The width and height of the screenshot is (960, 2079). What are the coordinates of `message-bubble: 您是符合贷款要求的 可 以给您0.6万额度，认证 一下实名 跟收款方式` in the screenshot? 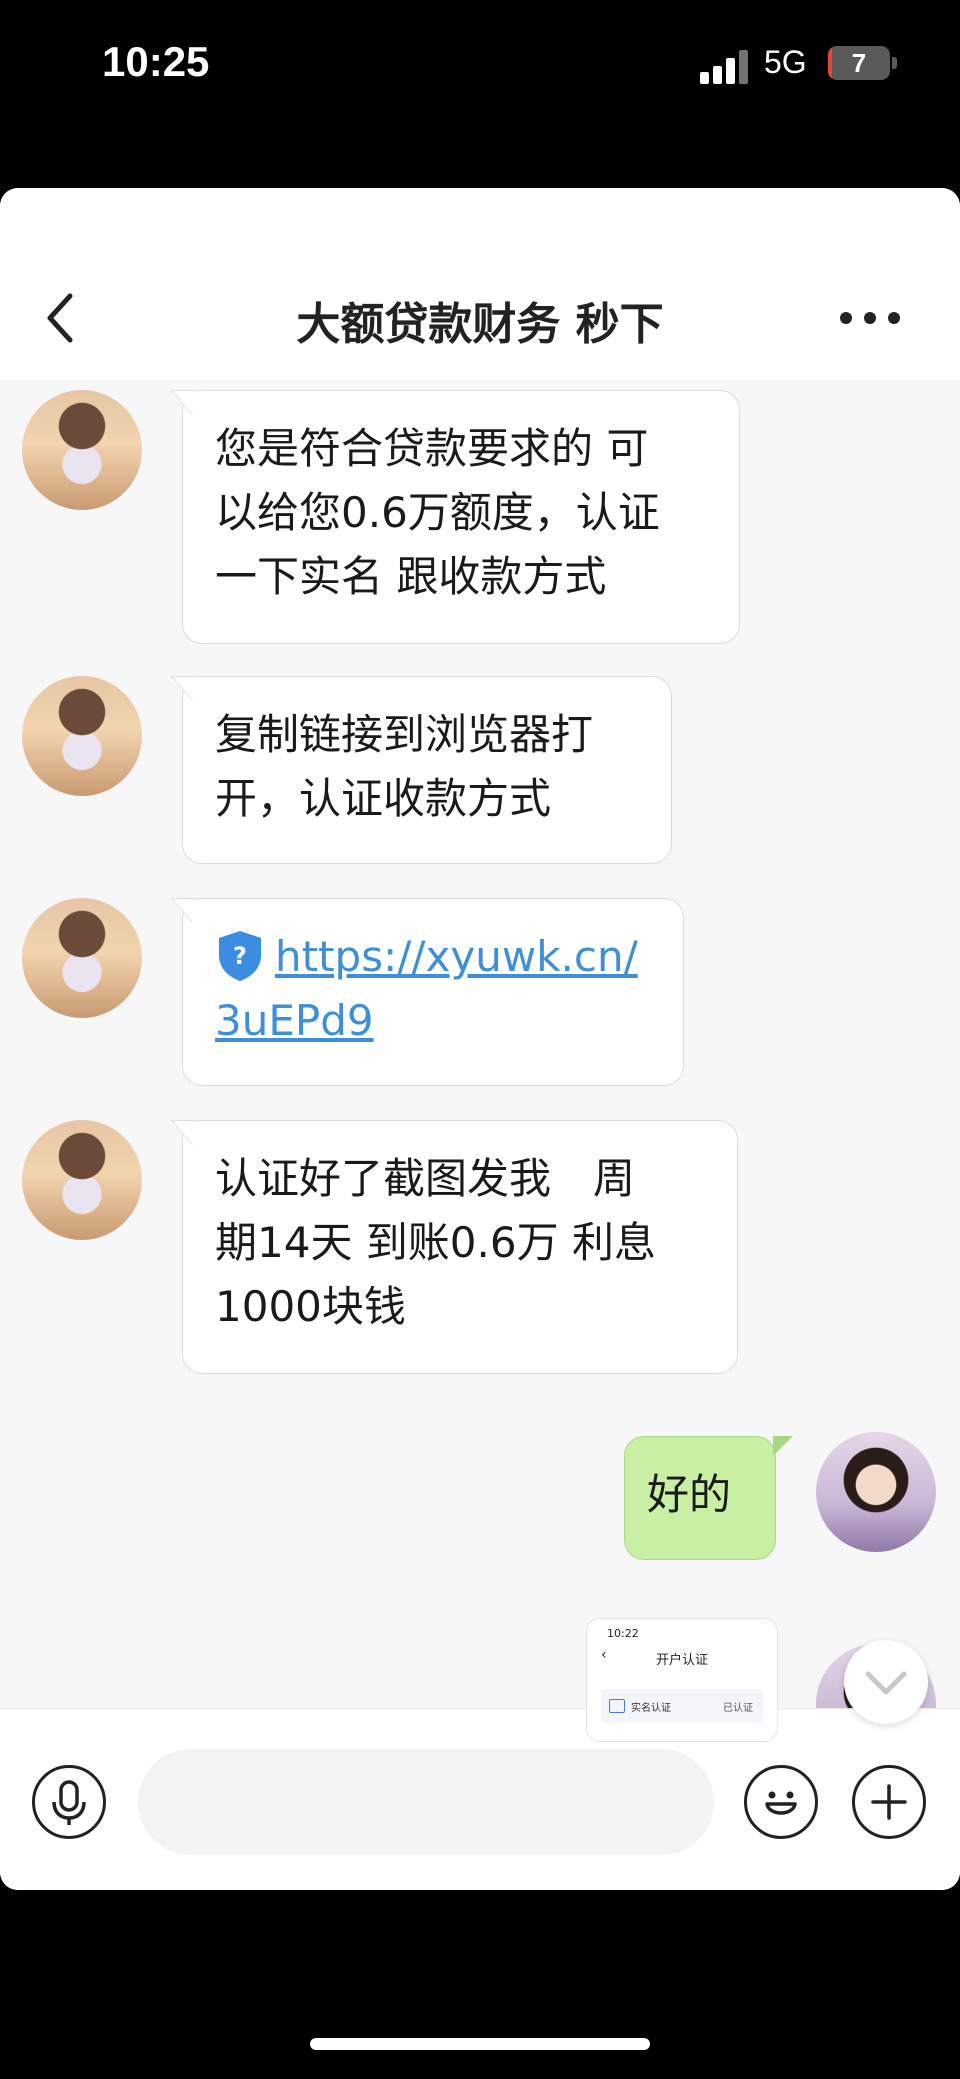 It's located at (461, 517).